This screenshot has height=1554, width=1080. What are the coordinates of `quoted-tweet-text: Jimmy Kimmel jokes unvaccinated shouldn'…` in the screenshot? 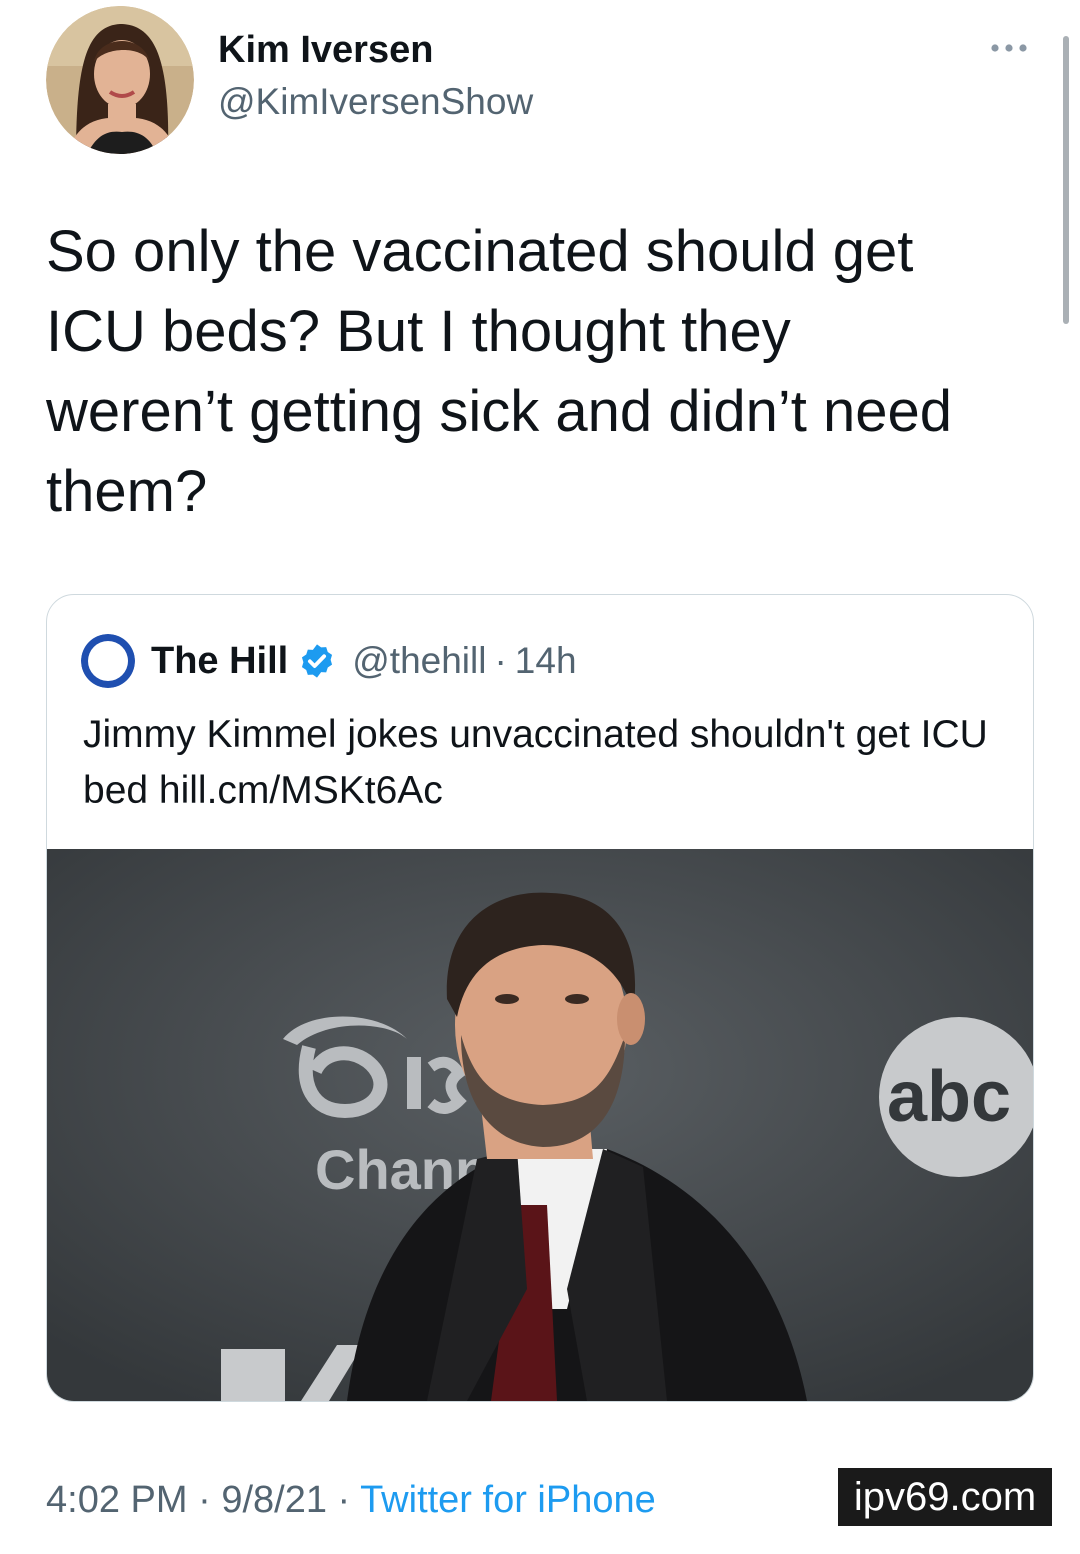 It's located at (535, 762).